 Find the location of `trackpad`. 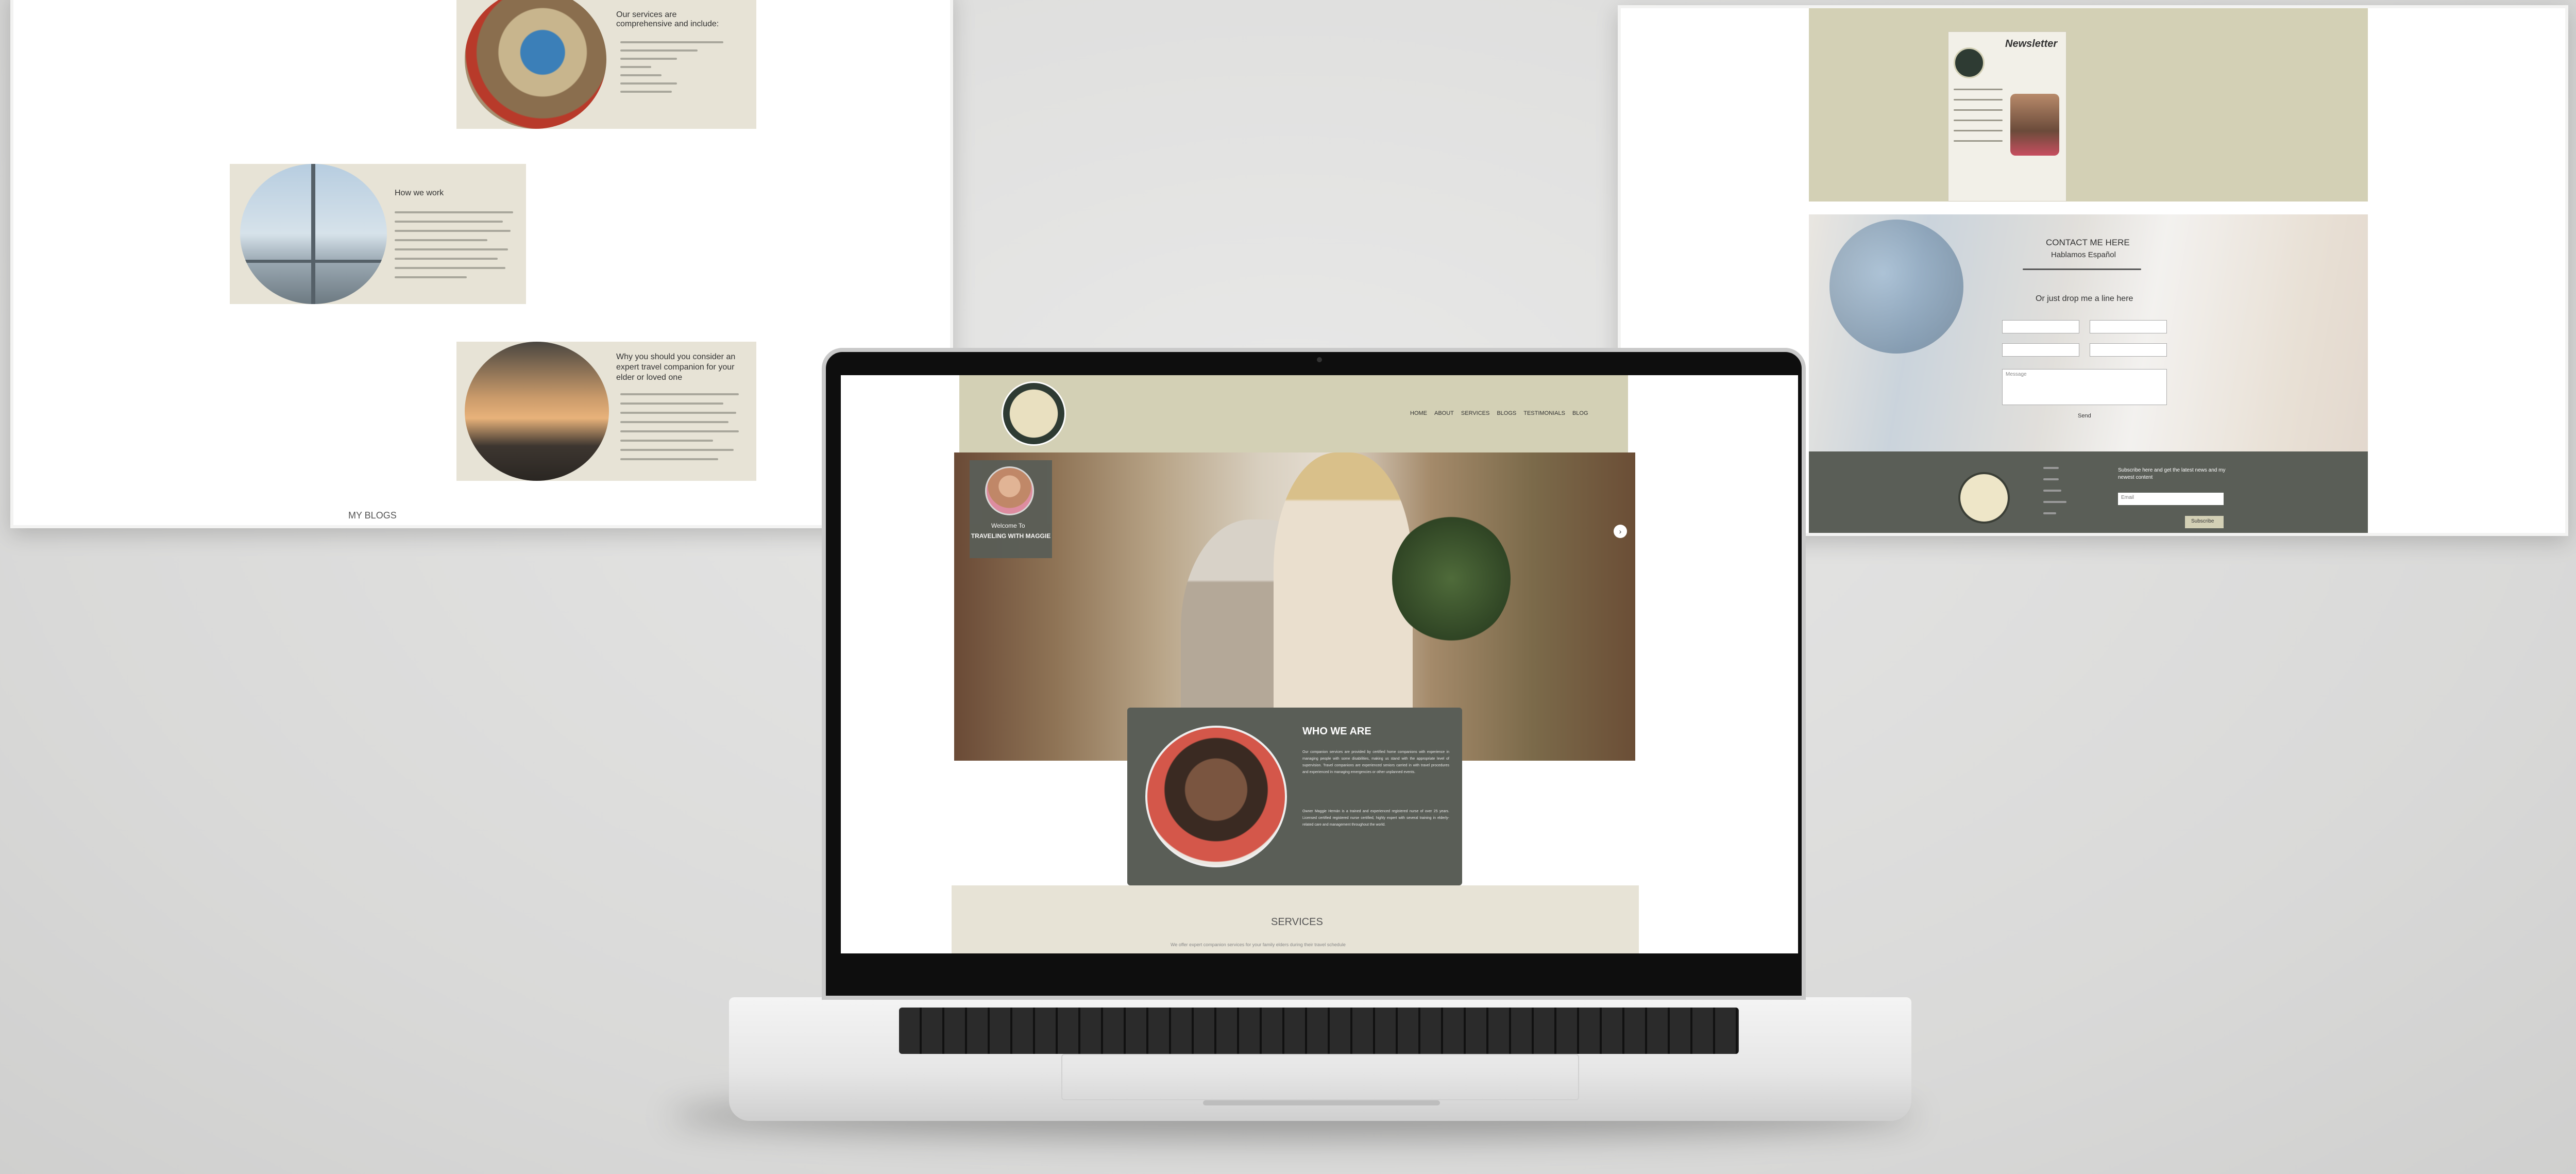

trackpad is located at coordinates (1320, 1077).